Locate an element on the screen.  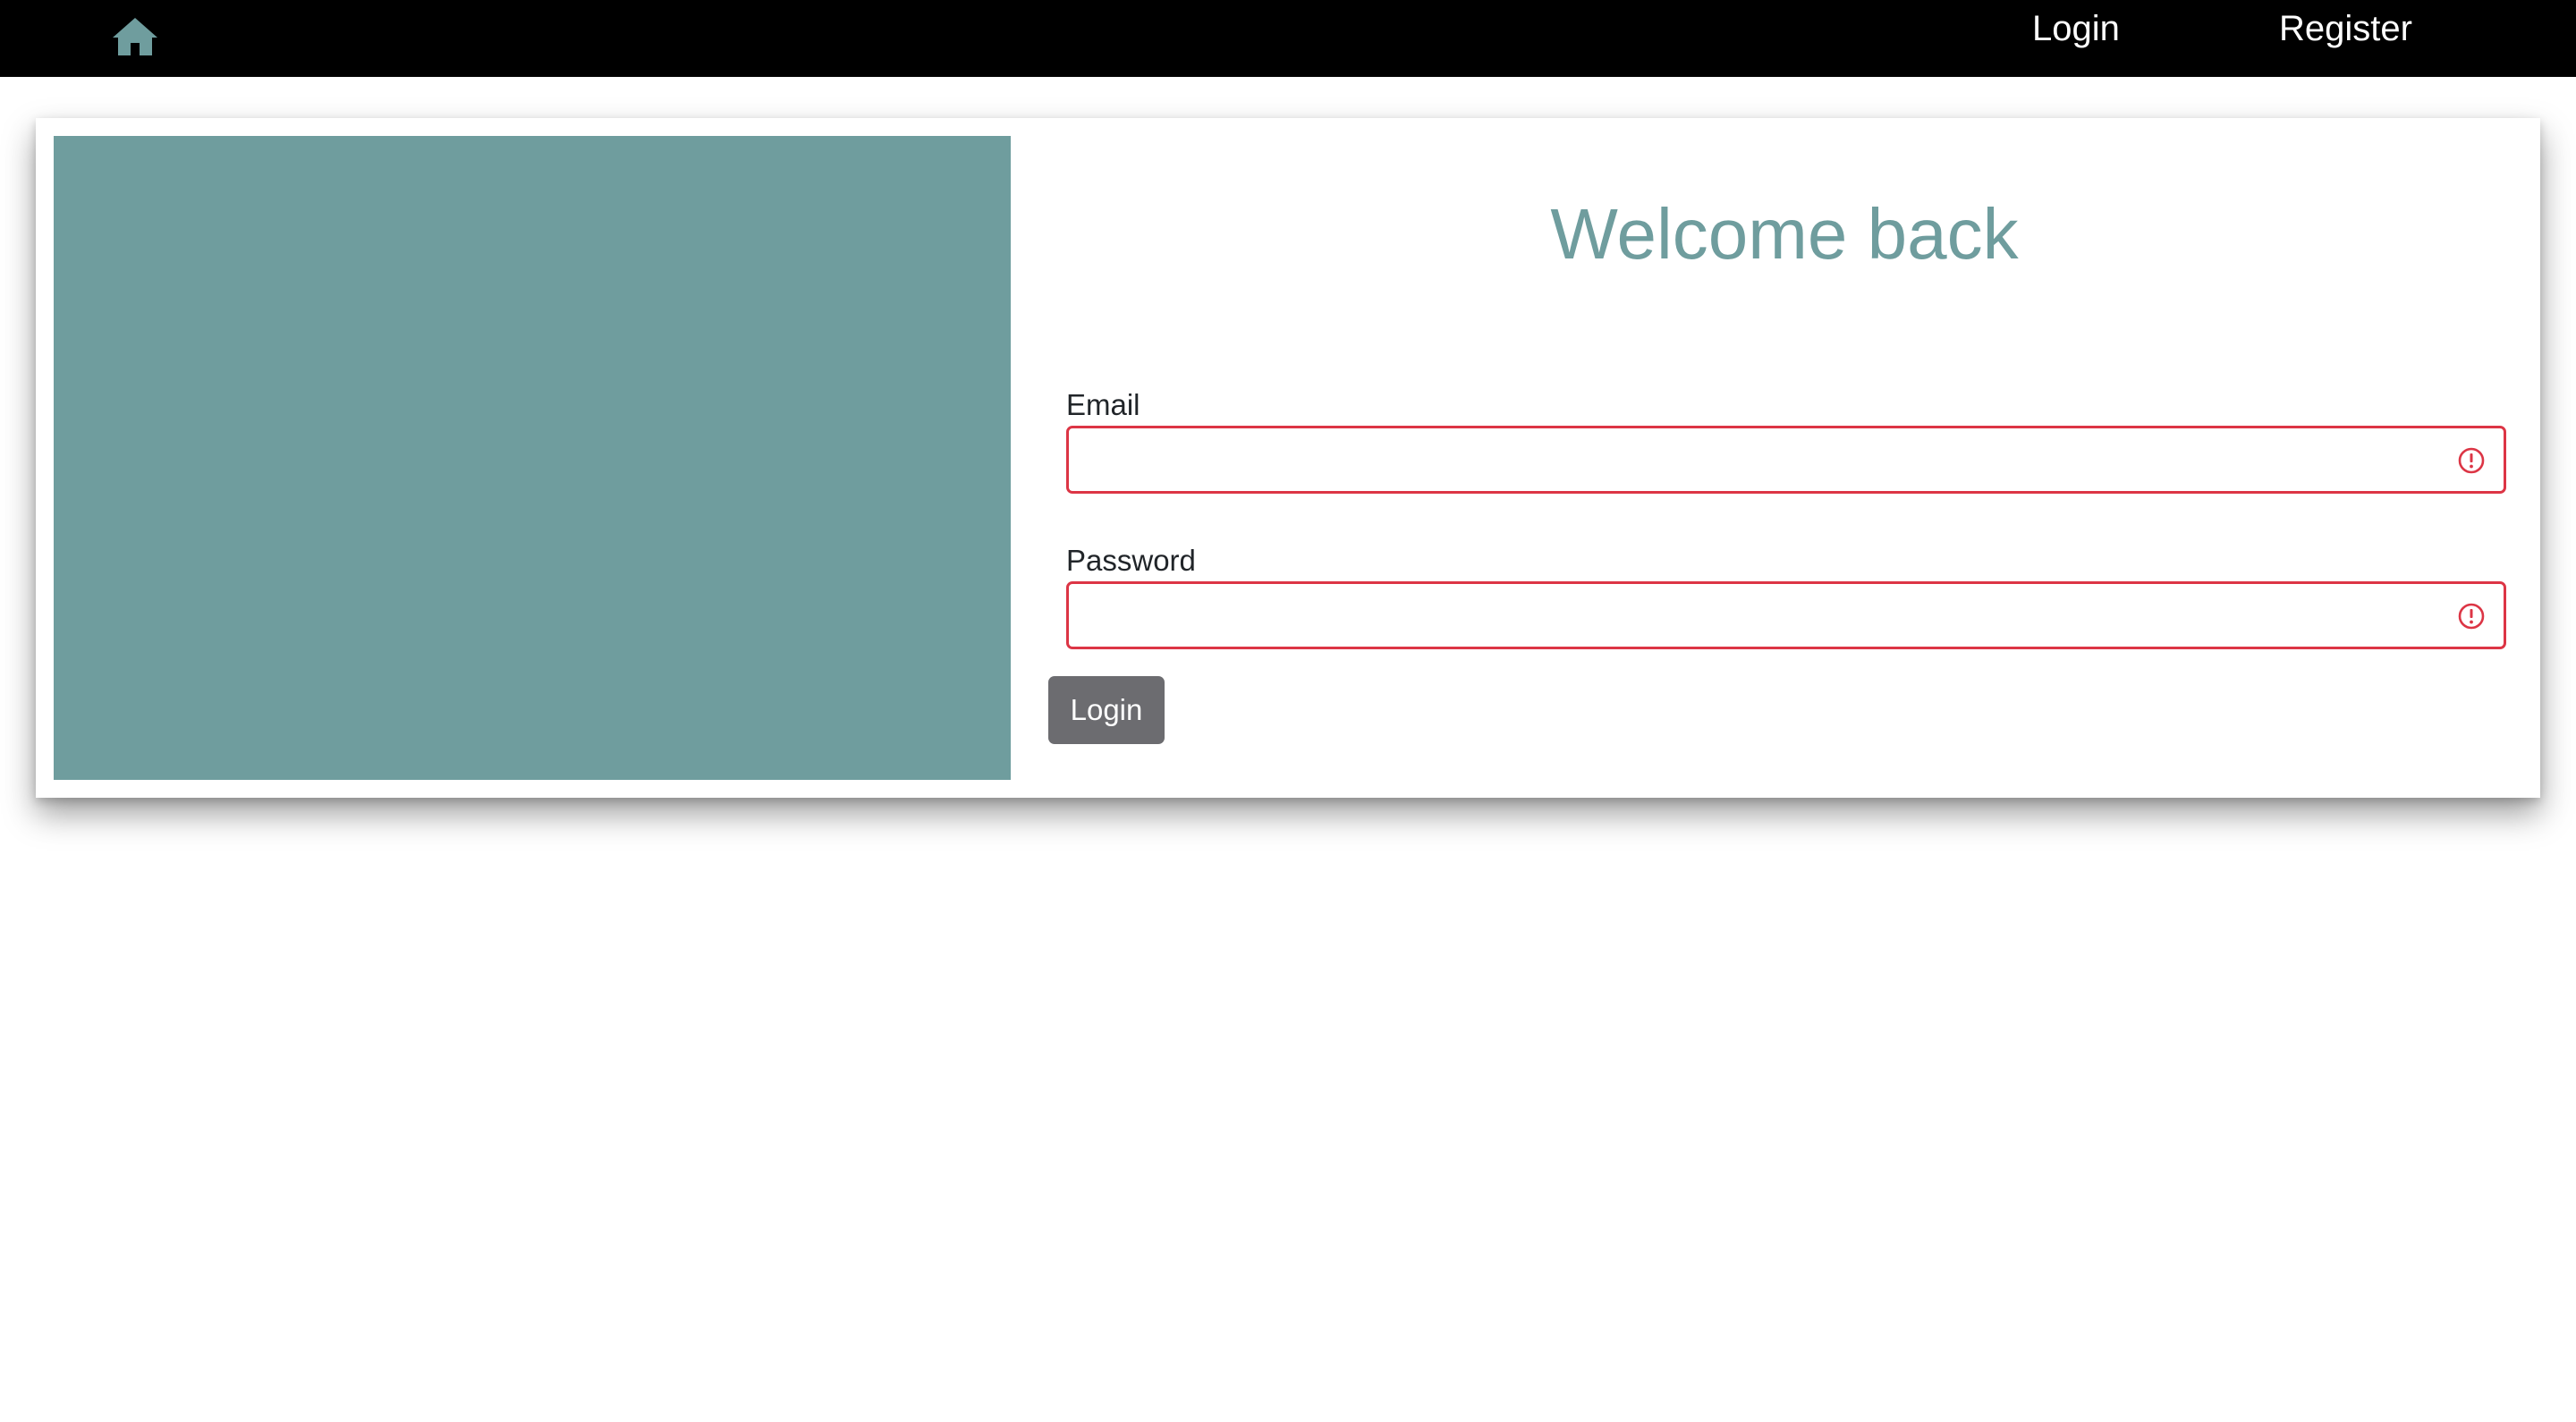
email-input is located at coordinates (1748, 459).